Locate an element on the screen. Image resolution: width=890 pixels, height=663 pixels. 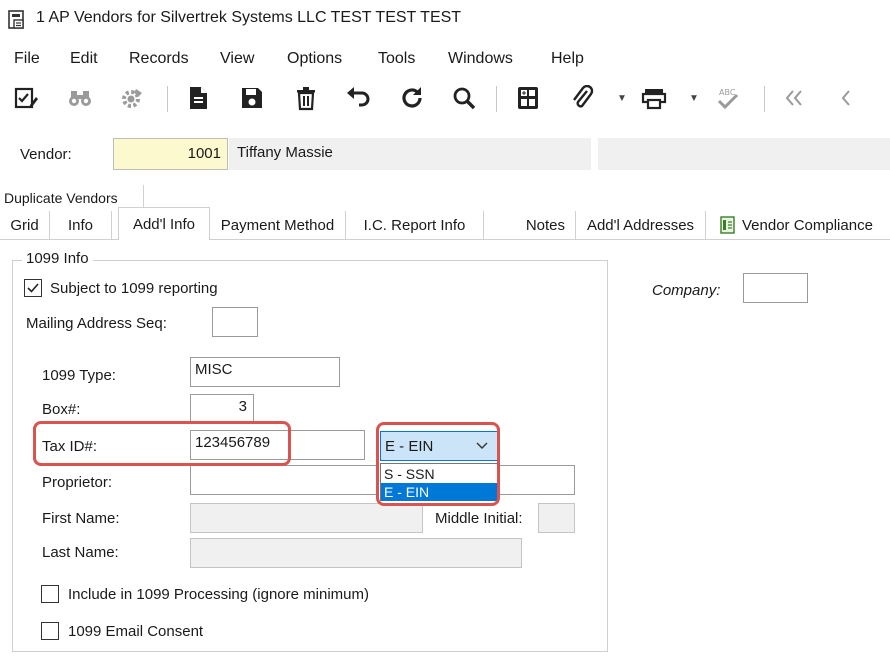
first-record-icon is located at coordinates (794, 98).